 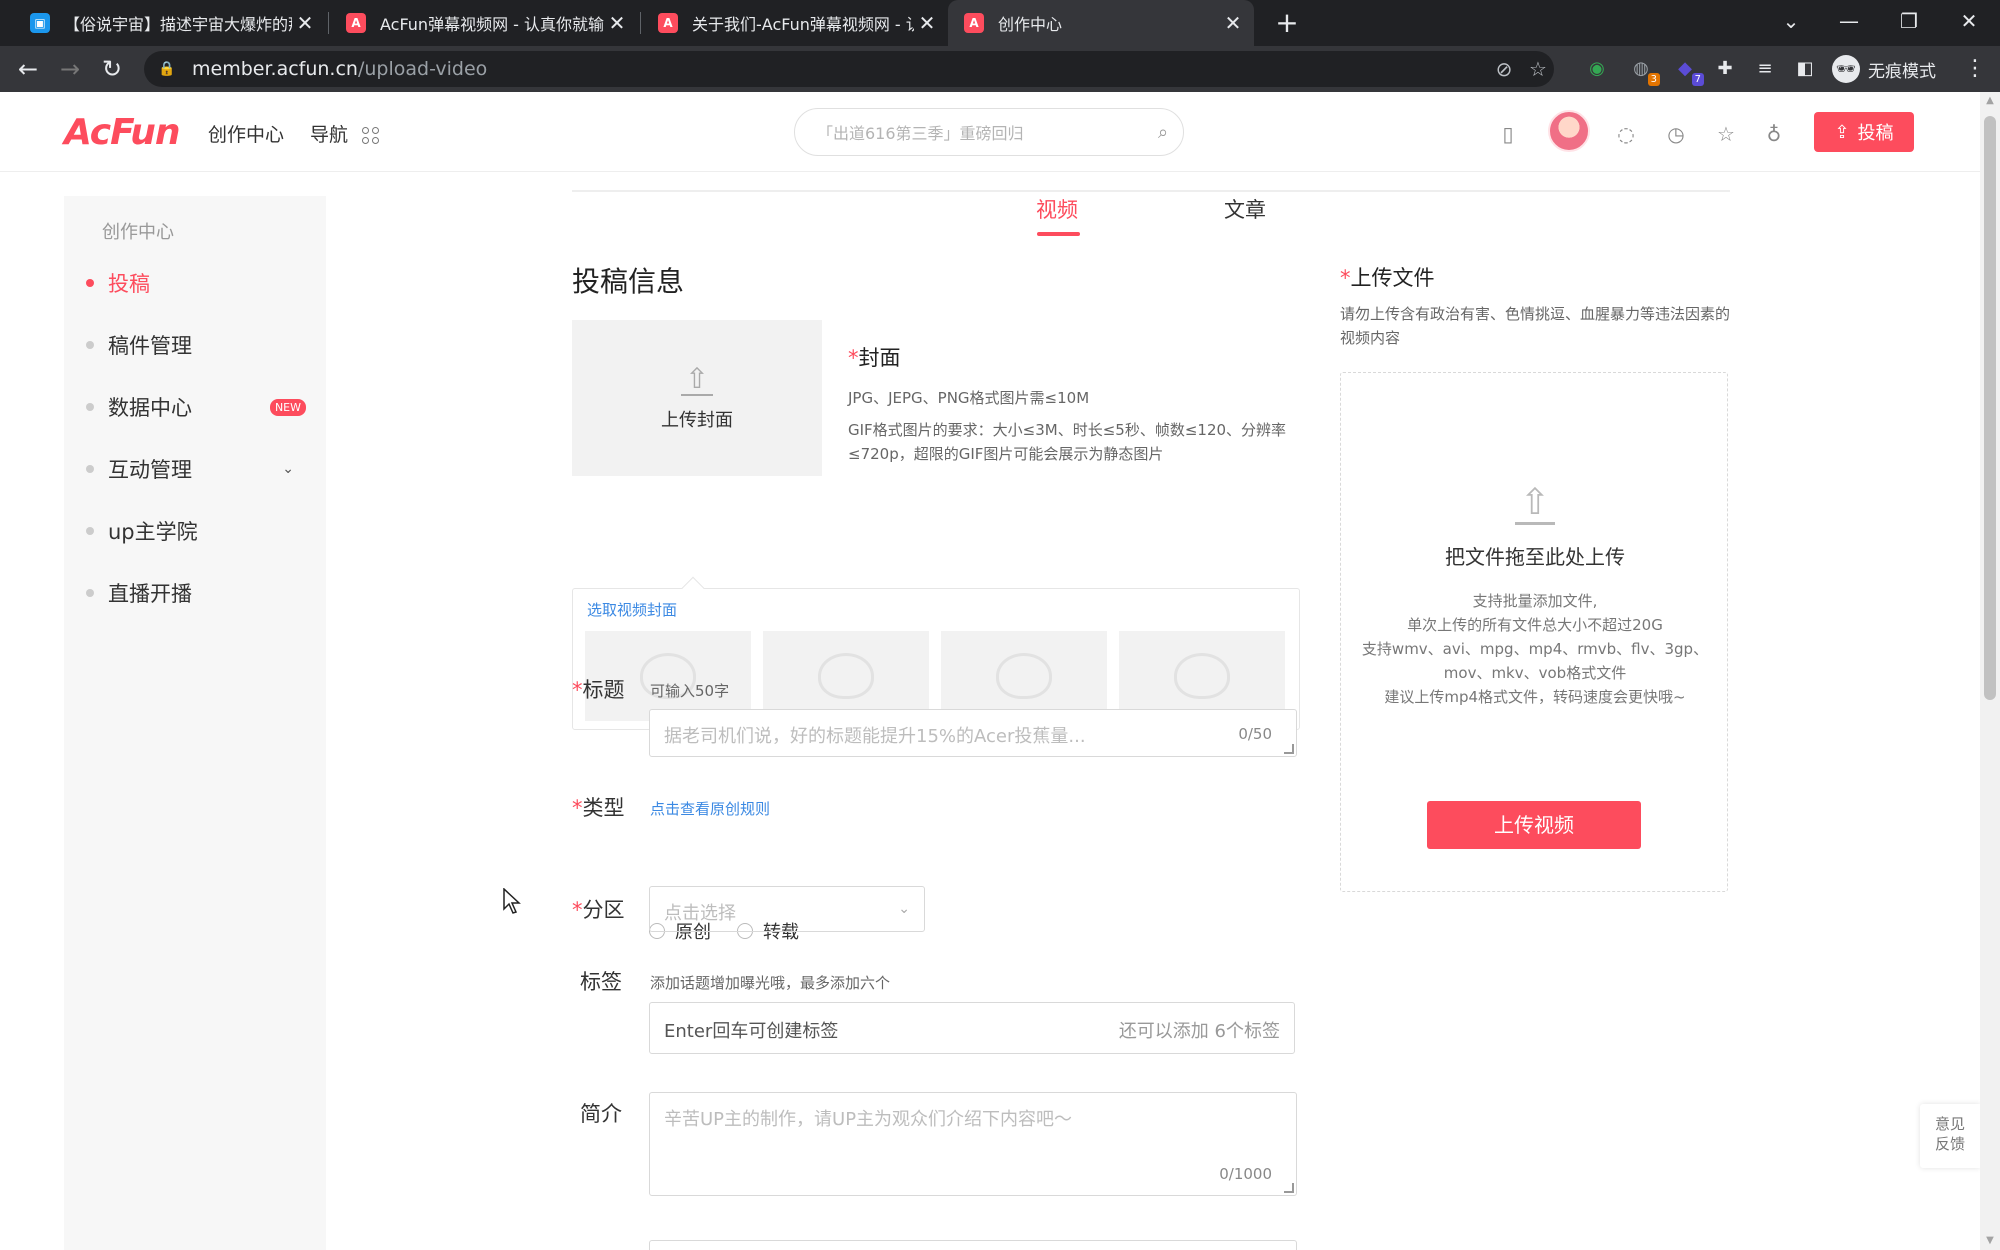 What do you see at coordinates (1791, 23) in the screenshot?
I see `tab-search-icon: ⌄` at bounding box center [1791, 23].